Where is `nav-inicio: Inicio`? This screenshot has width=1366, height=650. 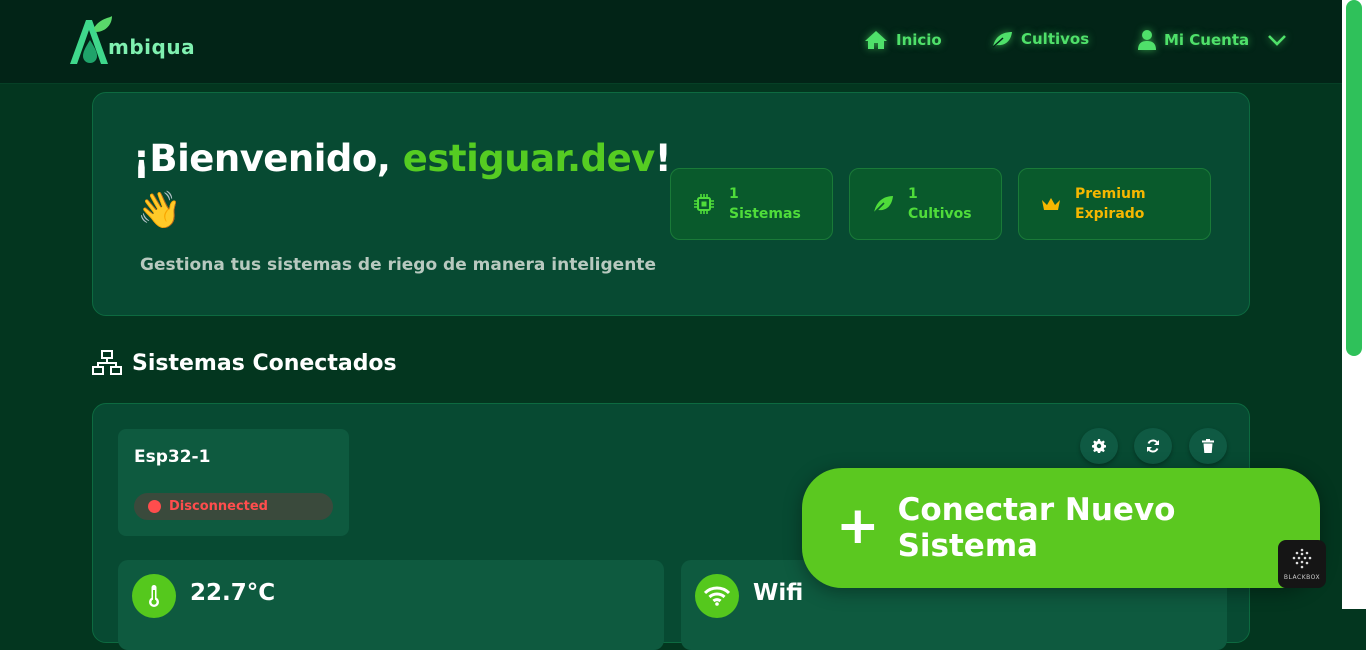 nav-inicio: Inicio is located at coordinates (903, 40).